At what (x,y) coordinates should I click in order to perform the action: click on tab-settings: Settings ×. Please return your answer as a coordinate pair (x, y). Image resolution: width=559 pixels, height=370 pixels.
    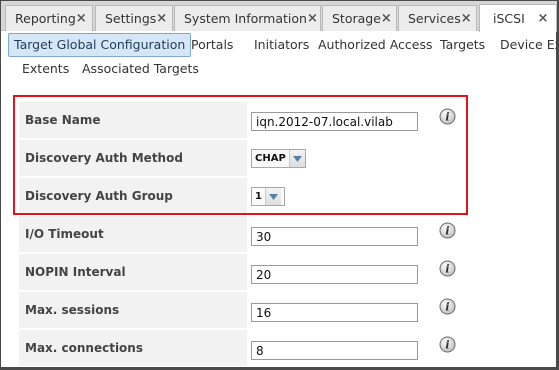
    Looking at the image, I should click on (134, 18).